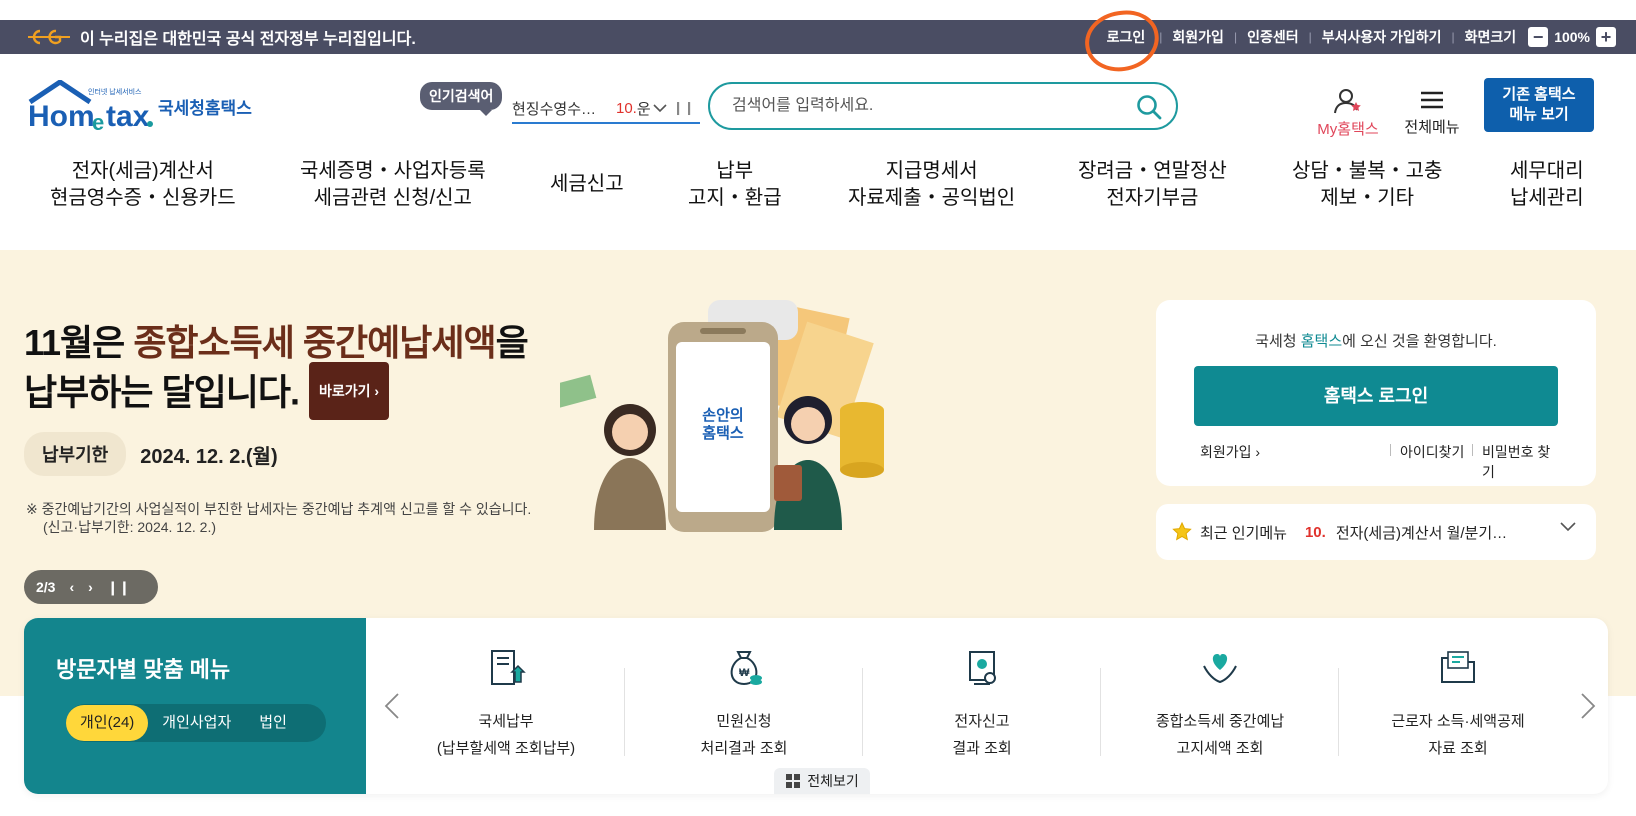  I want to click on hometax-logo: Hom e tax 인터넷 납세서비스 국세청홈택스, so click(146, 110).